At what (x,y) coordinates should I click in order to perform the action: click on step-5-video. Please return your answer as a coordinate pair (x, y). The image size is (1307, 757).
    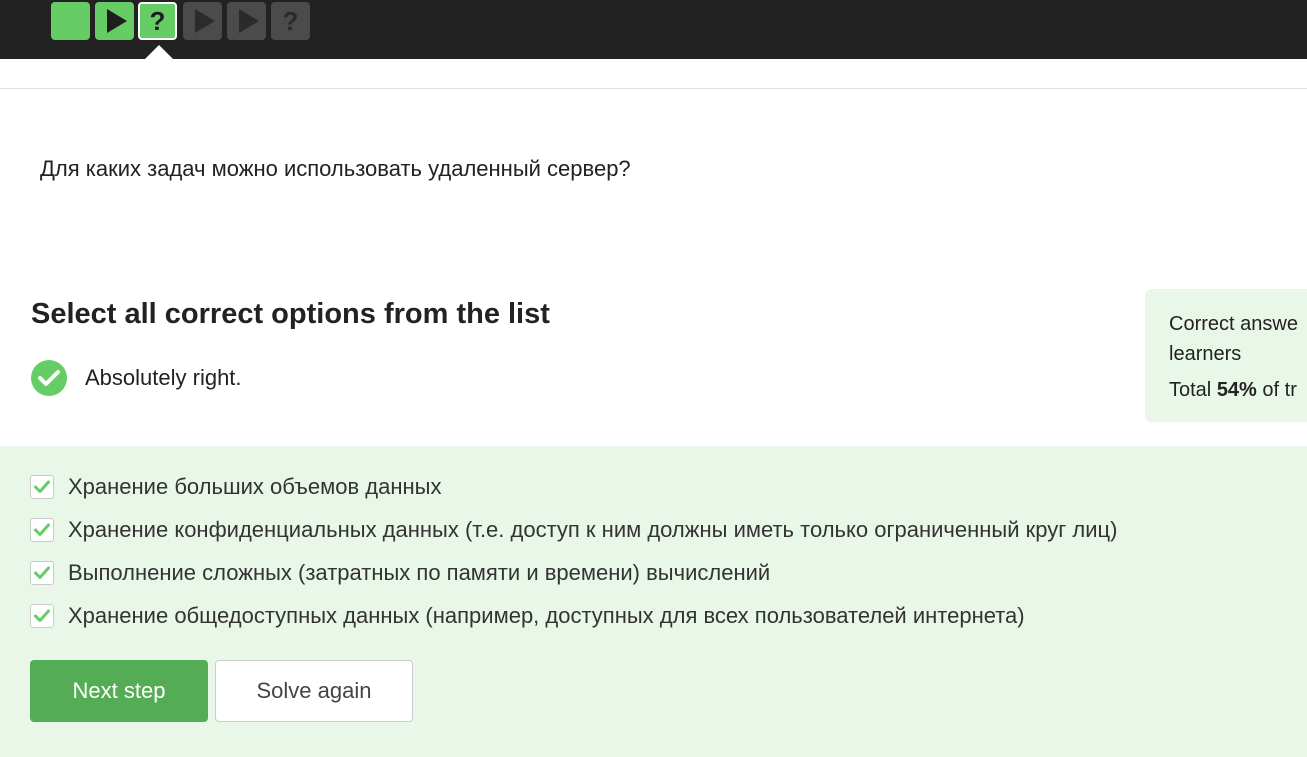
    Looking at the image, I should click on (246, 21).